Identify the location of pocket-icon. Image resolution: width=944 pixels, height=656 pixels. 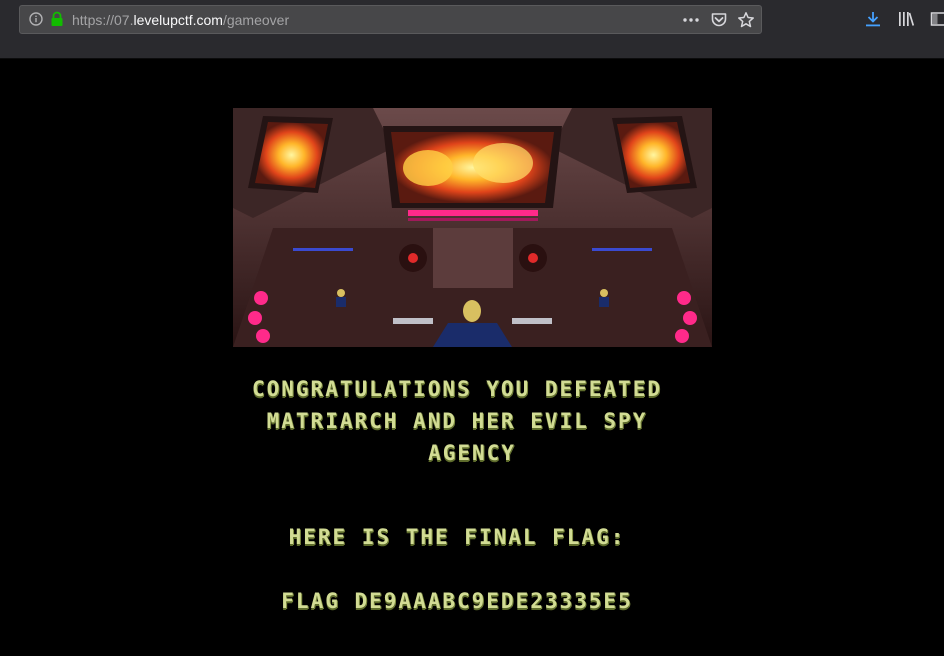
(719, 20).